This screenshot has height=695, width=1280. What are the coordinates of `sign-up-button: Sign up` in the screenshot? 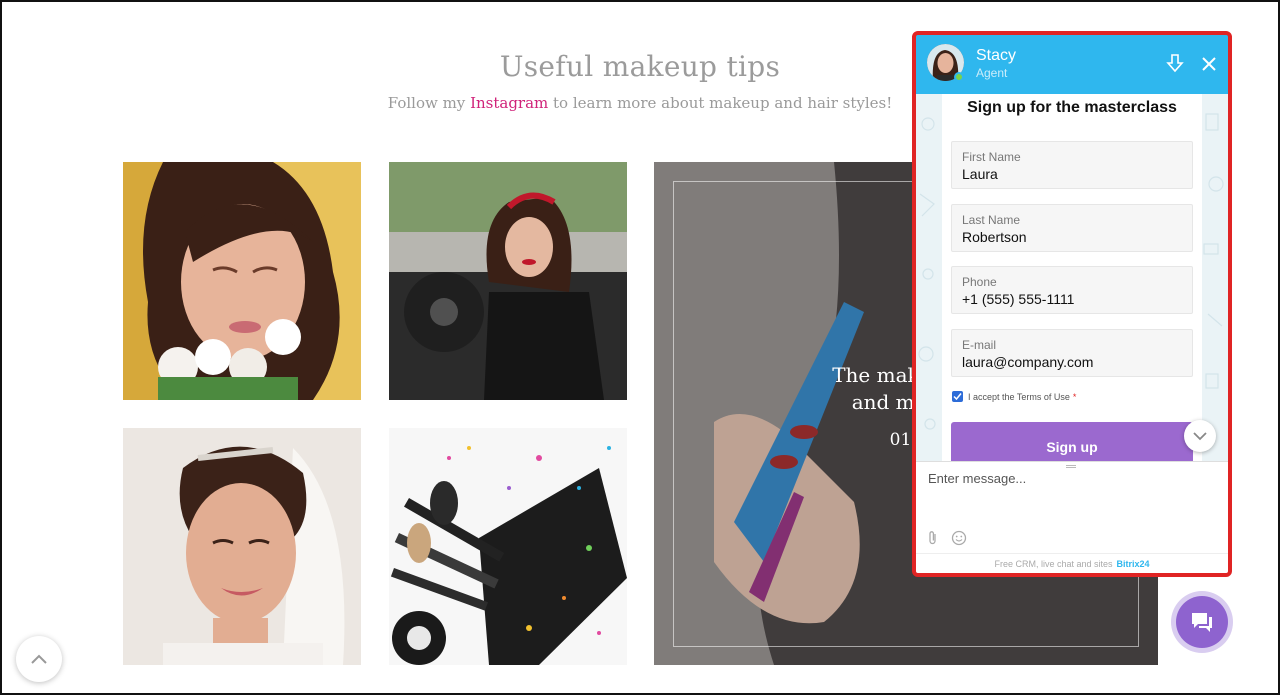 It's located at (1072, 441).